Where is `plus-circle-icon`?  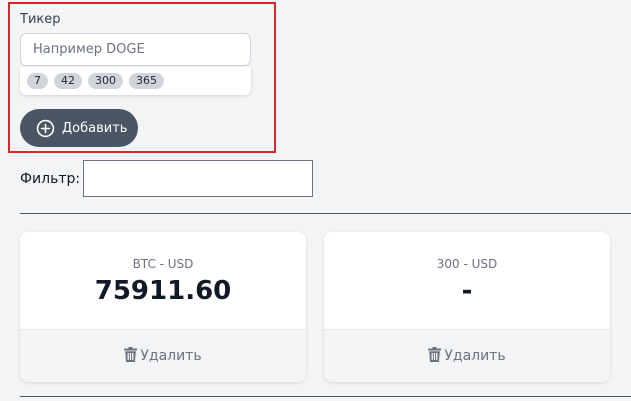 plus-circle-icon is located at coordinates (45, 128).